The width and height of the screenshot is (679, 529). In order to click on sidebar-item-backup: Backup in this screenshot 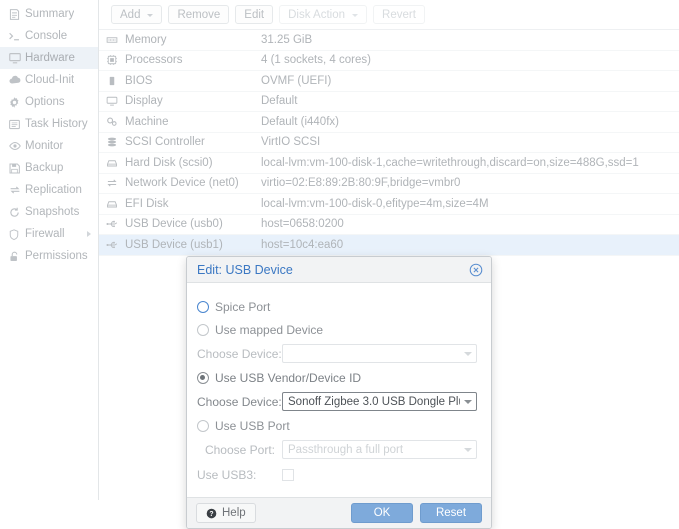, I will do `click(49, 168)`.